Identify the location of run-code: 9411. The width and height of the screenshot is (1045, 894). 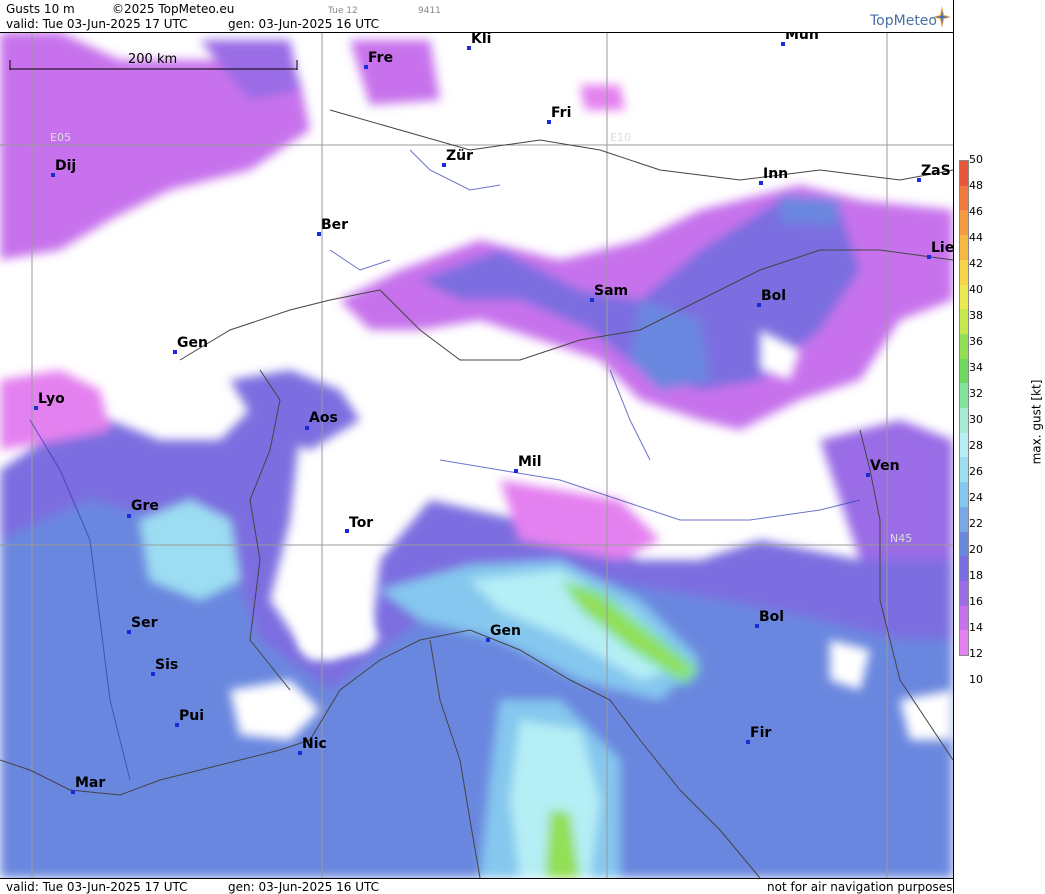
(429, 11).